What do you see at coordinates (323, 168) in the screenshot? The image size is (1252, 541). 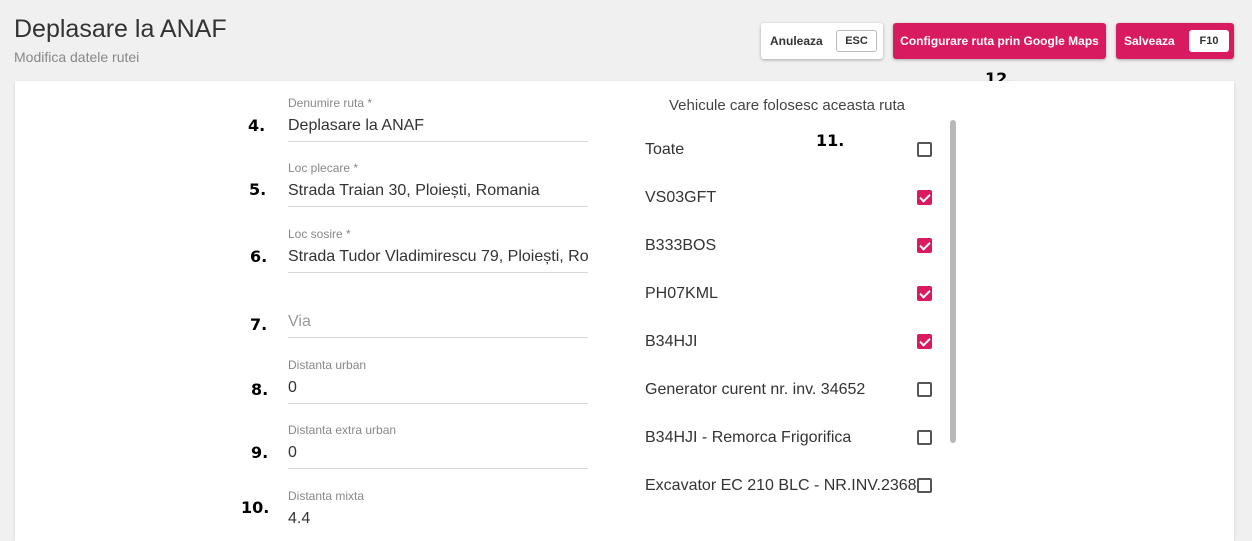 I see `departure-label: Loc plecare *` at bounding box center [323, 168].